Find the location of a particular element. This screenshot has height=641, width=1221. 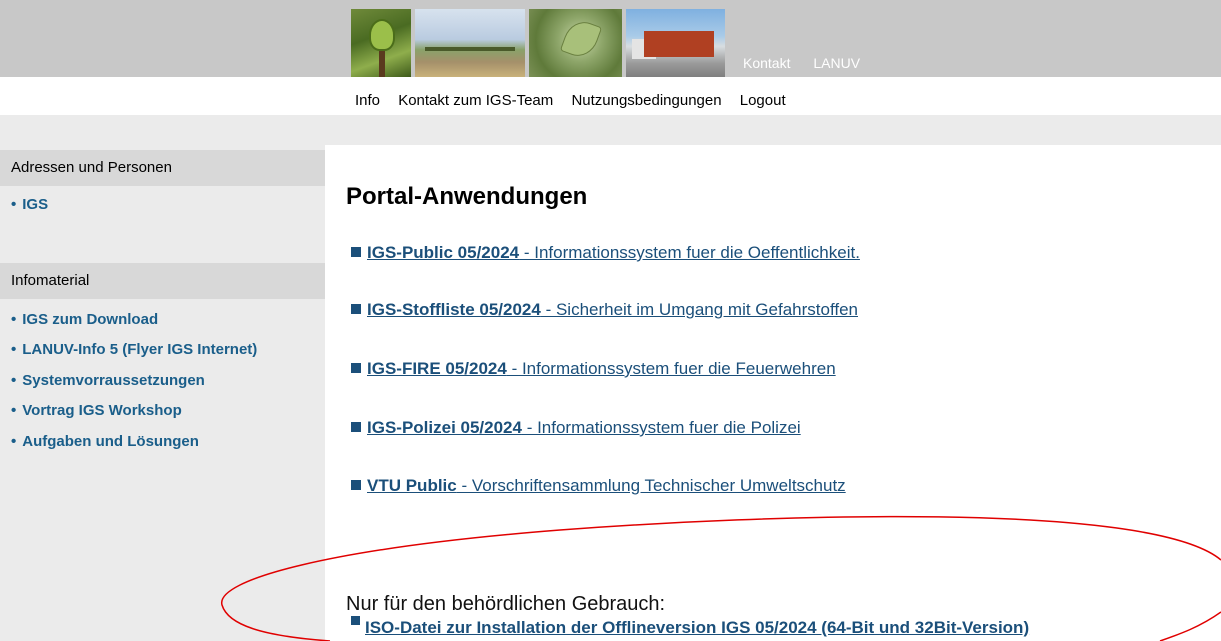

sidebar-item-lanuv-info: • LANUV-Info 5 (Flyer IGS Internet) is located at coordinates (134, 349).